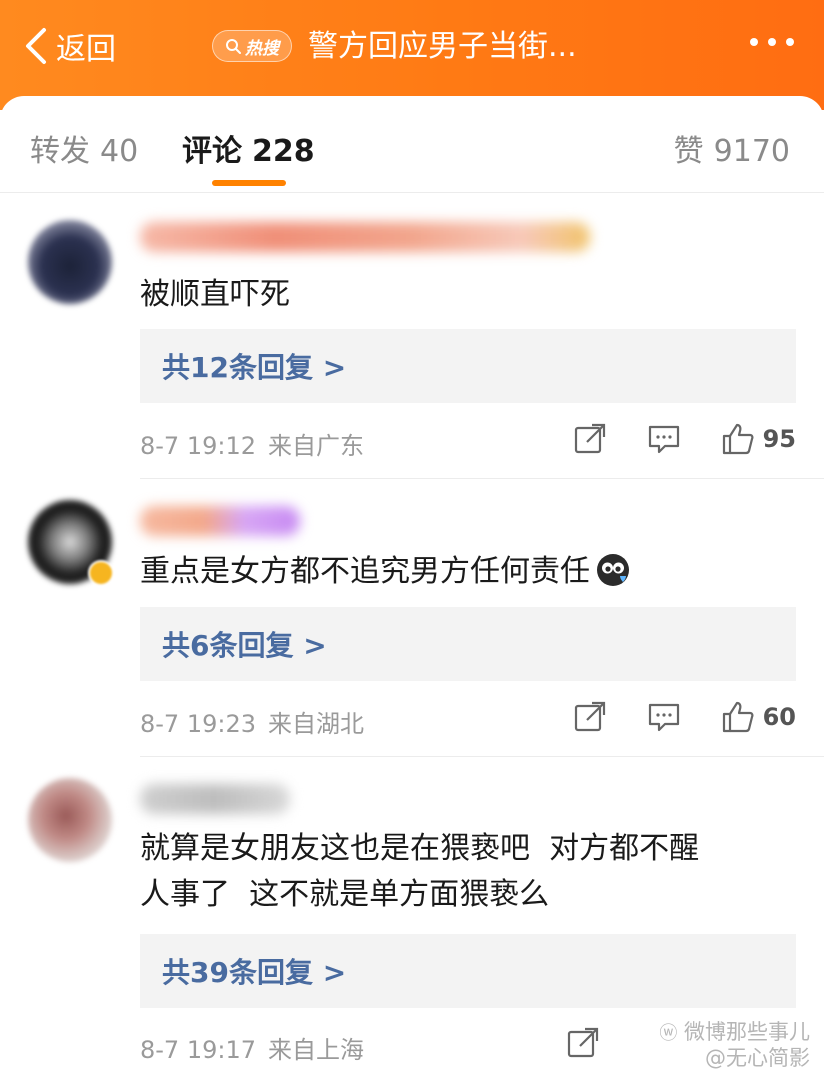  I want to click on comment-meta: 8-7 19:17 来自上海, so click(252, 1047).